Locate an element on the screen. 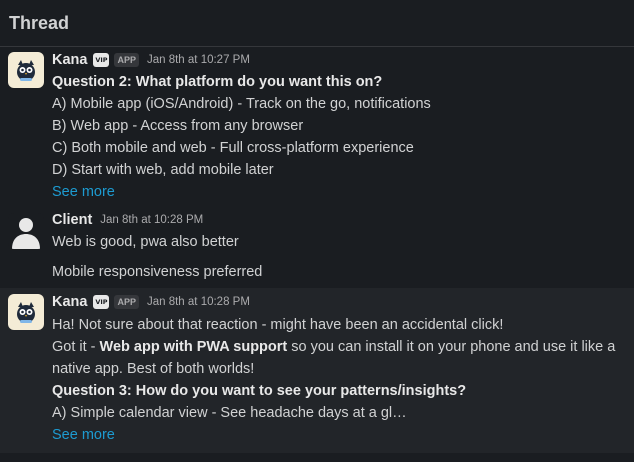  message-line: Web is good, pwa also better is located at coordinates (145, 242).